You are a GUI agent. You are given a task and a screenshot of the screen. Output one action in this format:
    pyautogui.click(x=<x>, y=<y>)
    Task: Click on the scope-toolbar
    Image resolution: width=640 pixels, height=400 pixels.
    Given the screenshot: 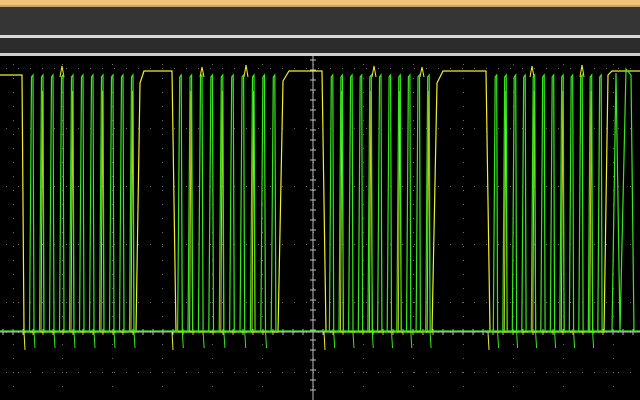 What is the action you would take?
    pyautogui.click(x=320, y=21)
    